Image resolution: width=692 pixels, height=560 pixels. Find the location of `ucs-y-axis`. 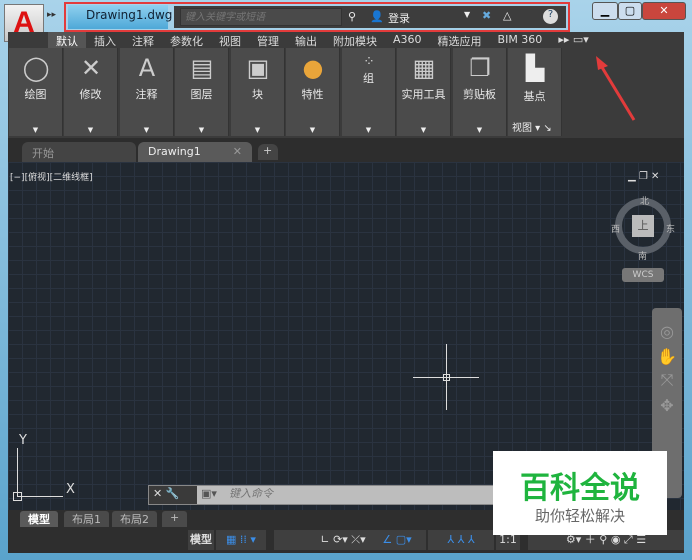

ucs-y-axis is located at coordinates (17, 472).